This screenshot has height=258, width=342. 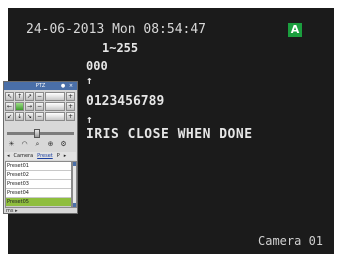 I want to click on pan-up-button: ↑, so click(x=19, y=96).